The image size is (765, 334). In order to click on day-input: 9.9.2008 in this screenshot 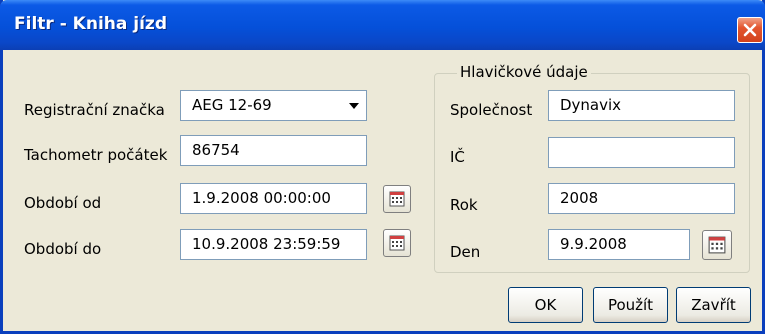, I will do `click(619, 244)`.